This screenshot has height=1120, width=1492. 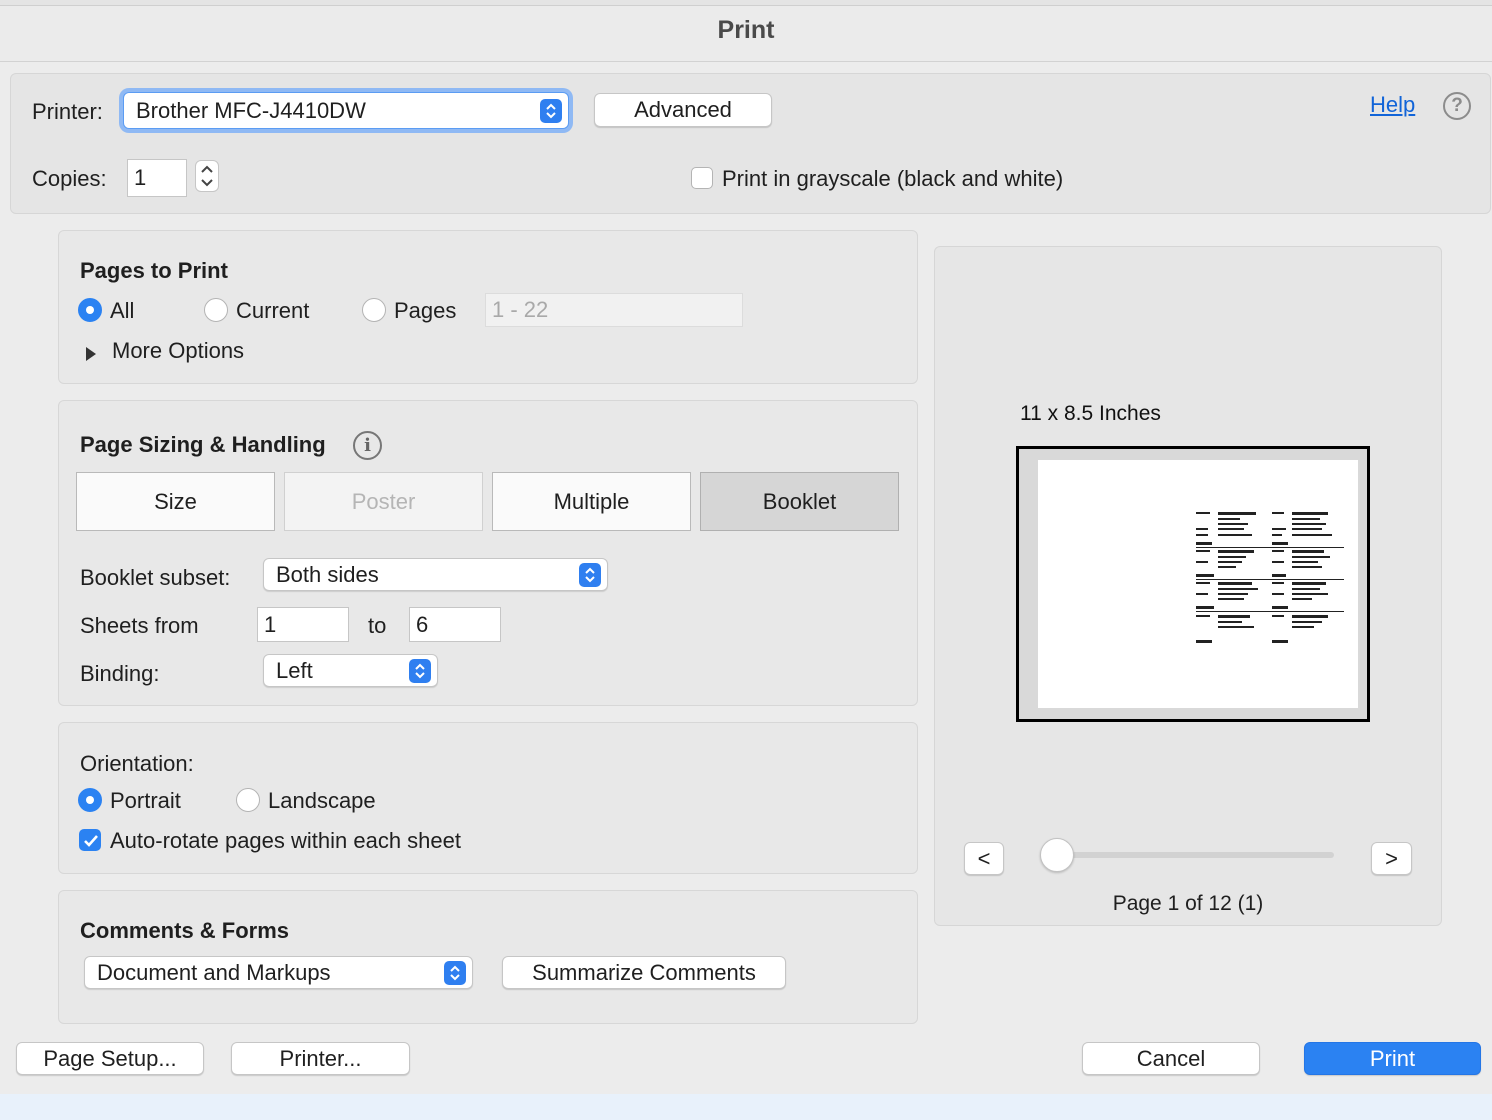 I want to click on booklet-subset-select: Both sides, so click(x=435, y=574).